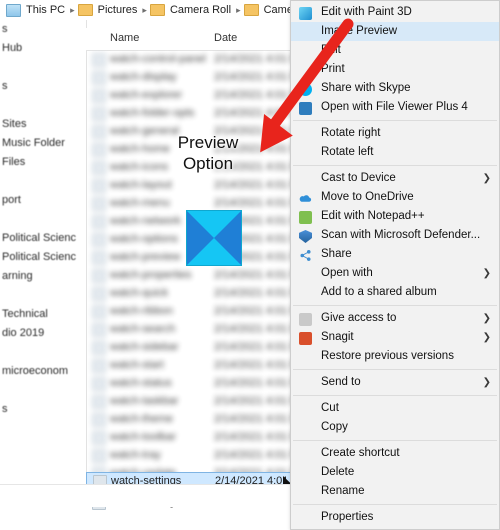 This screenshot has height=530, width=500. Describe the element at coordinates (337, 337) in the screenshot. I see `menu-item-label: Snagit` at that location.